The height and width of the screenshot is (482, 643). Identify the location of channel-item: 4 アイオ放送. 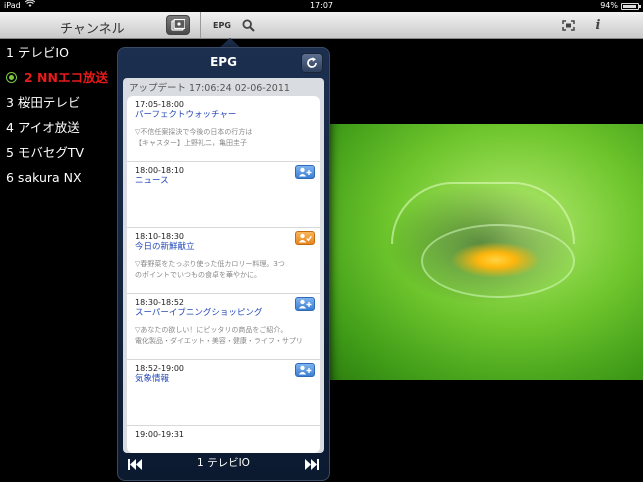
(59, 127).